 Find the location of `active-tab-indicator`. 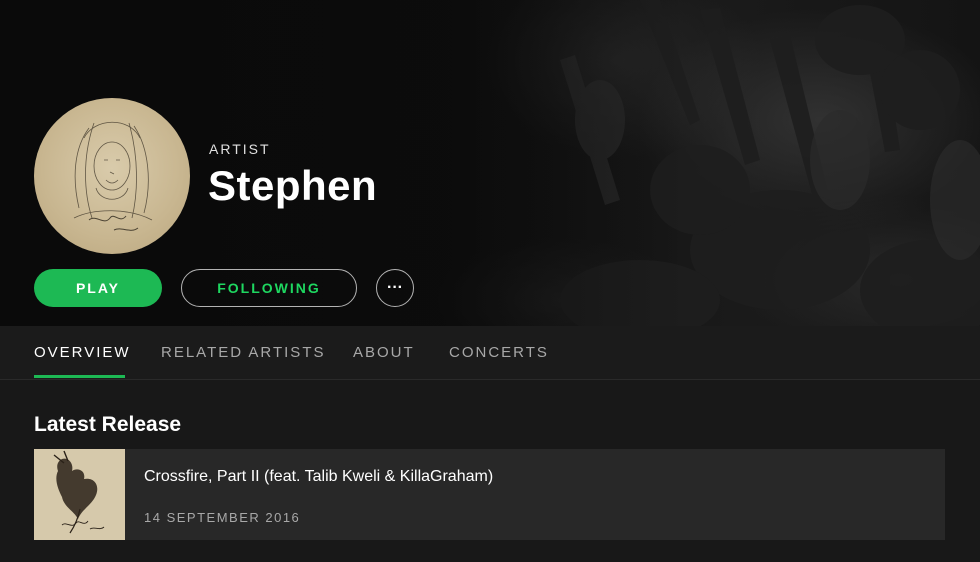

active-tab-indicator is located at coordinates (79, 376).